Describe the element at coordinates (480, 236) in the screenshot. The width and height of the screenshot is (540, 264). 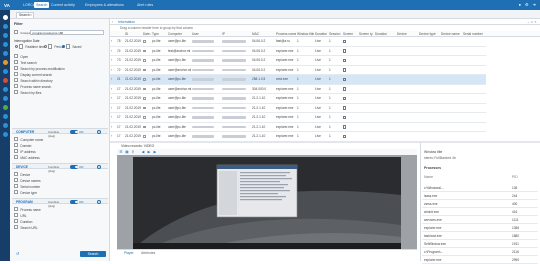
I see `process-row: taskhost.exe 1880` at that location.